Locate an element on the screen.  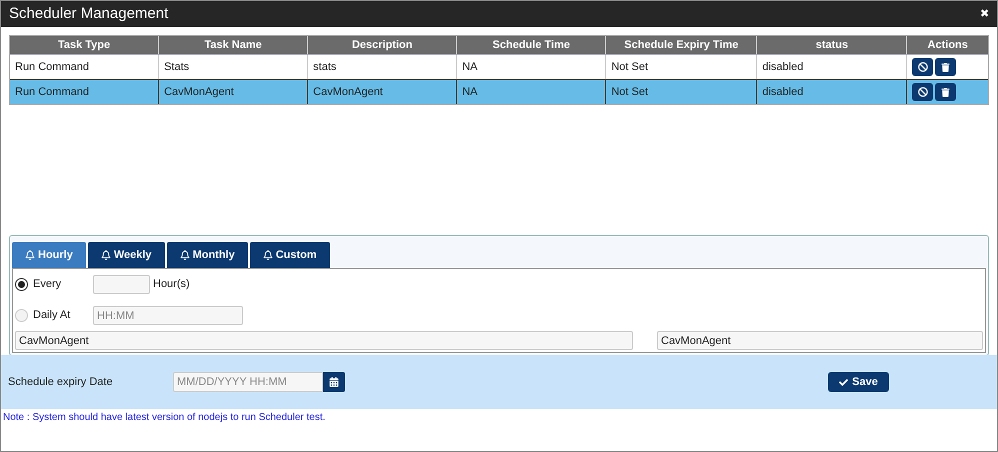
expiry-label: Schedule expiry Date is located at coordinates (61, 382).